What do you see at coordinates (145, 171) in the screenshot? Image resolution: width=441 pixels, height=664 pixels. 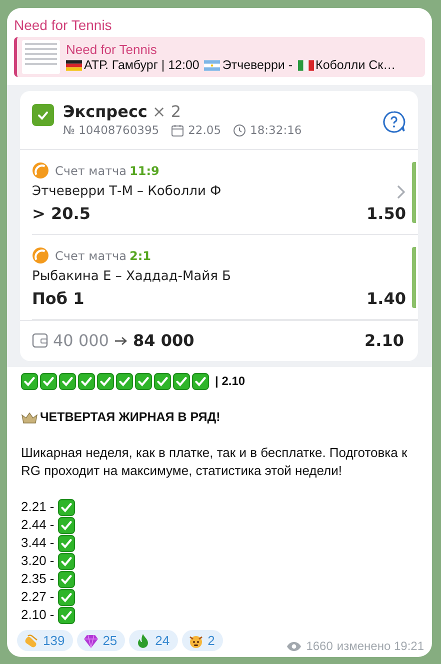 I see `match-score: 11:9` at bounding box center [145, 171].